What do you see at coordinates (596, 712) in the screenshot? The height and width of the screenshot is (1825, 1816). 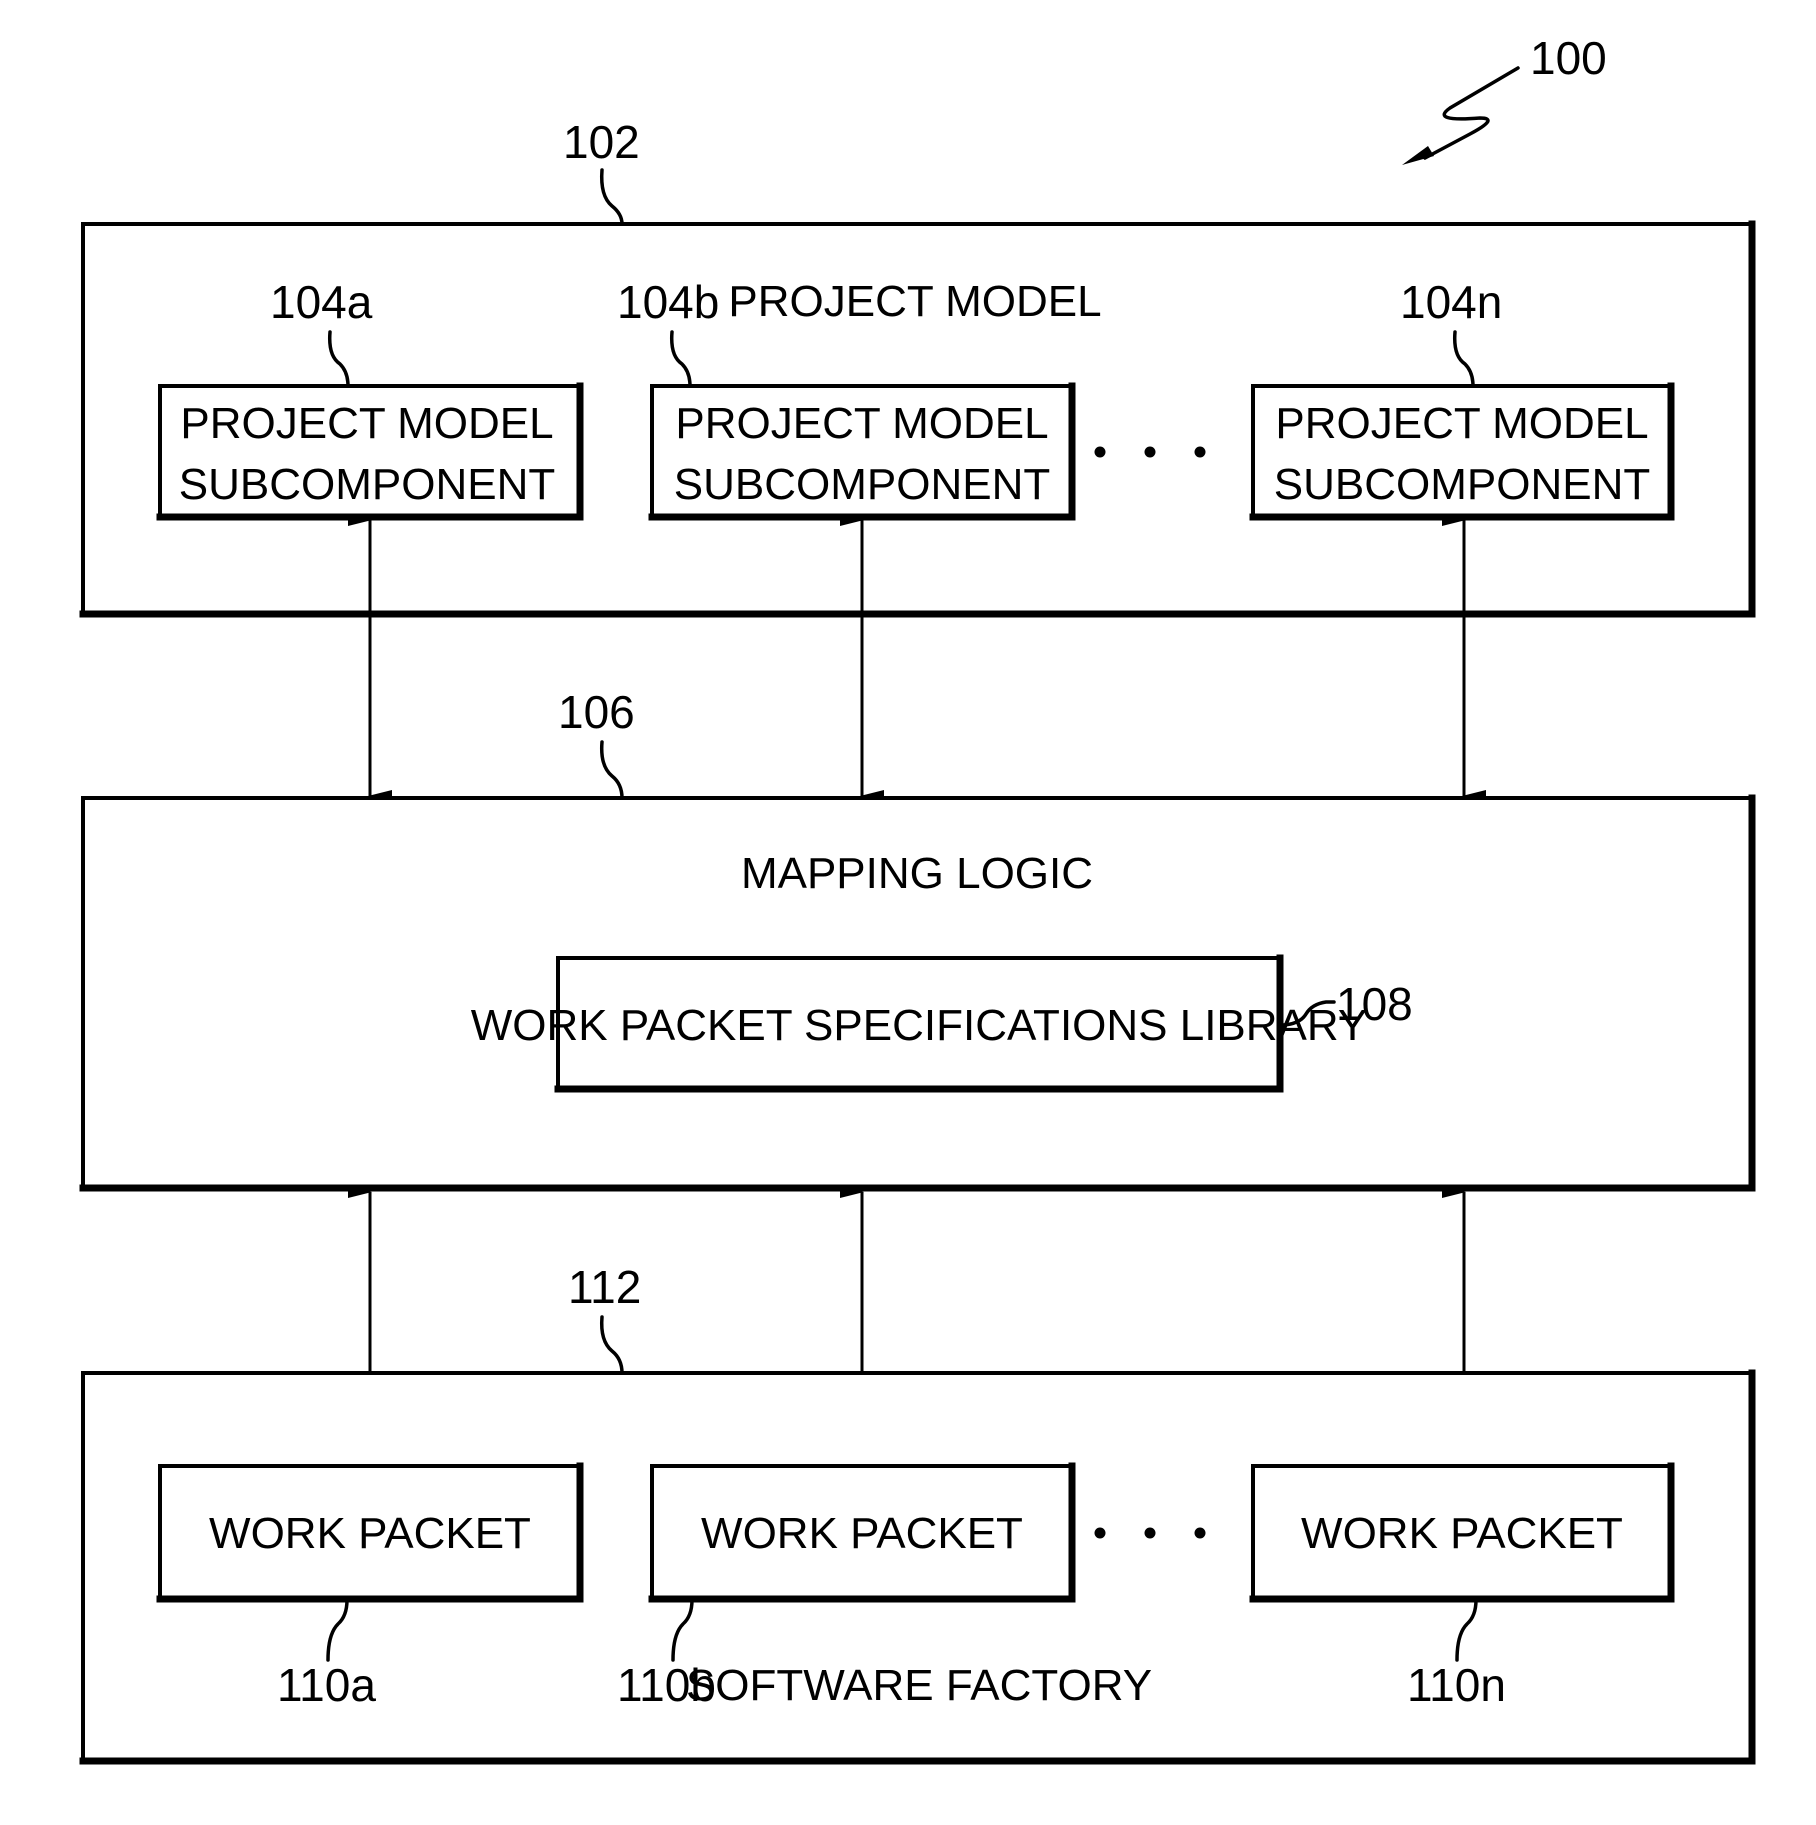 I see `mapping-logic-ref: 106` at bounding box center [596, 712].